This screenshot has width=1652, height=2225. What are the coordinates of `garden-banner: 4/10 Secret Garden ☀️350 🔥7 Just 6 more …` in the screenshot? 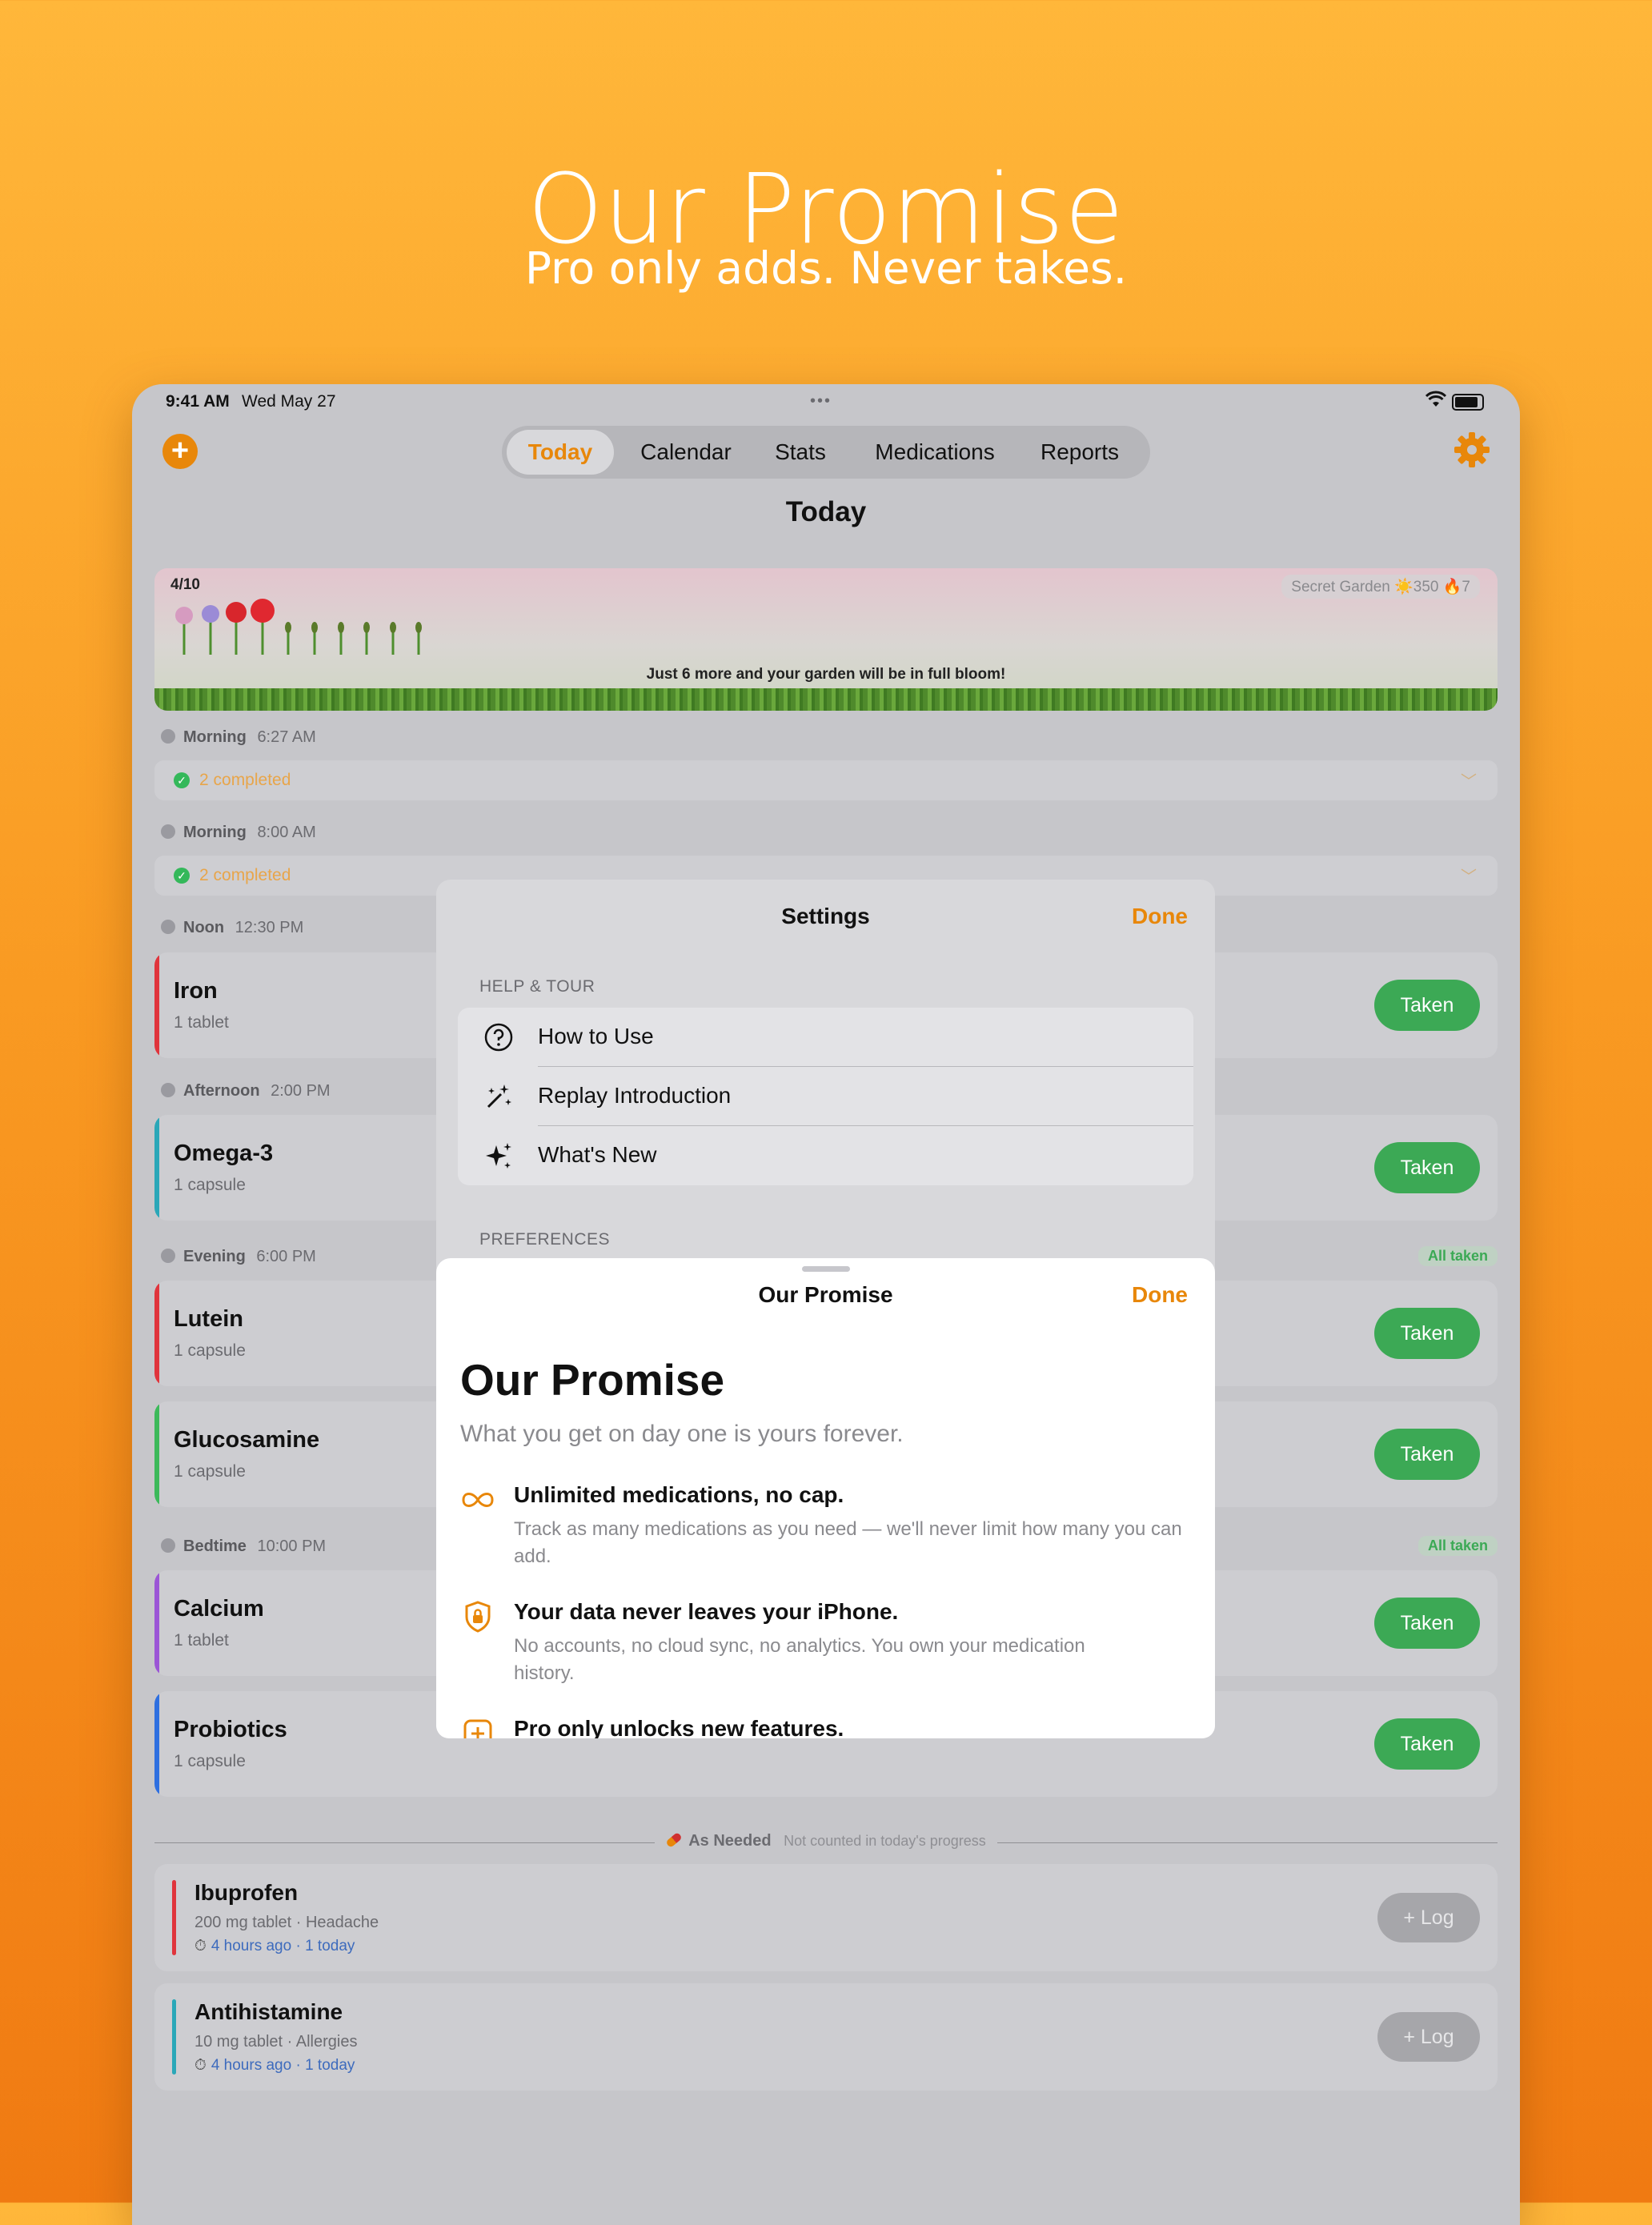 It's located at (826, 640).